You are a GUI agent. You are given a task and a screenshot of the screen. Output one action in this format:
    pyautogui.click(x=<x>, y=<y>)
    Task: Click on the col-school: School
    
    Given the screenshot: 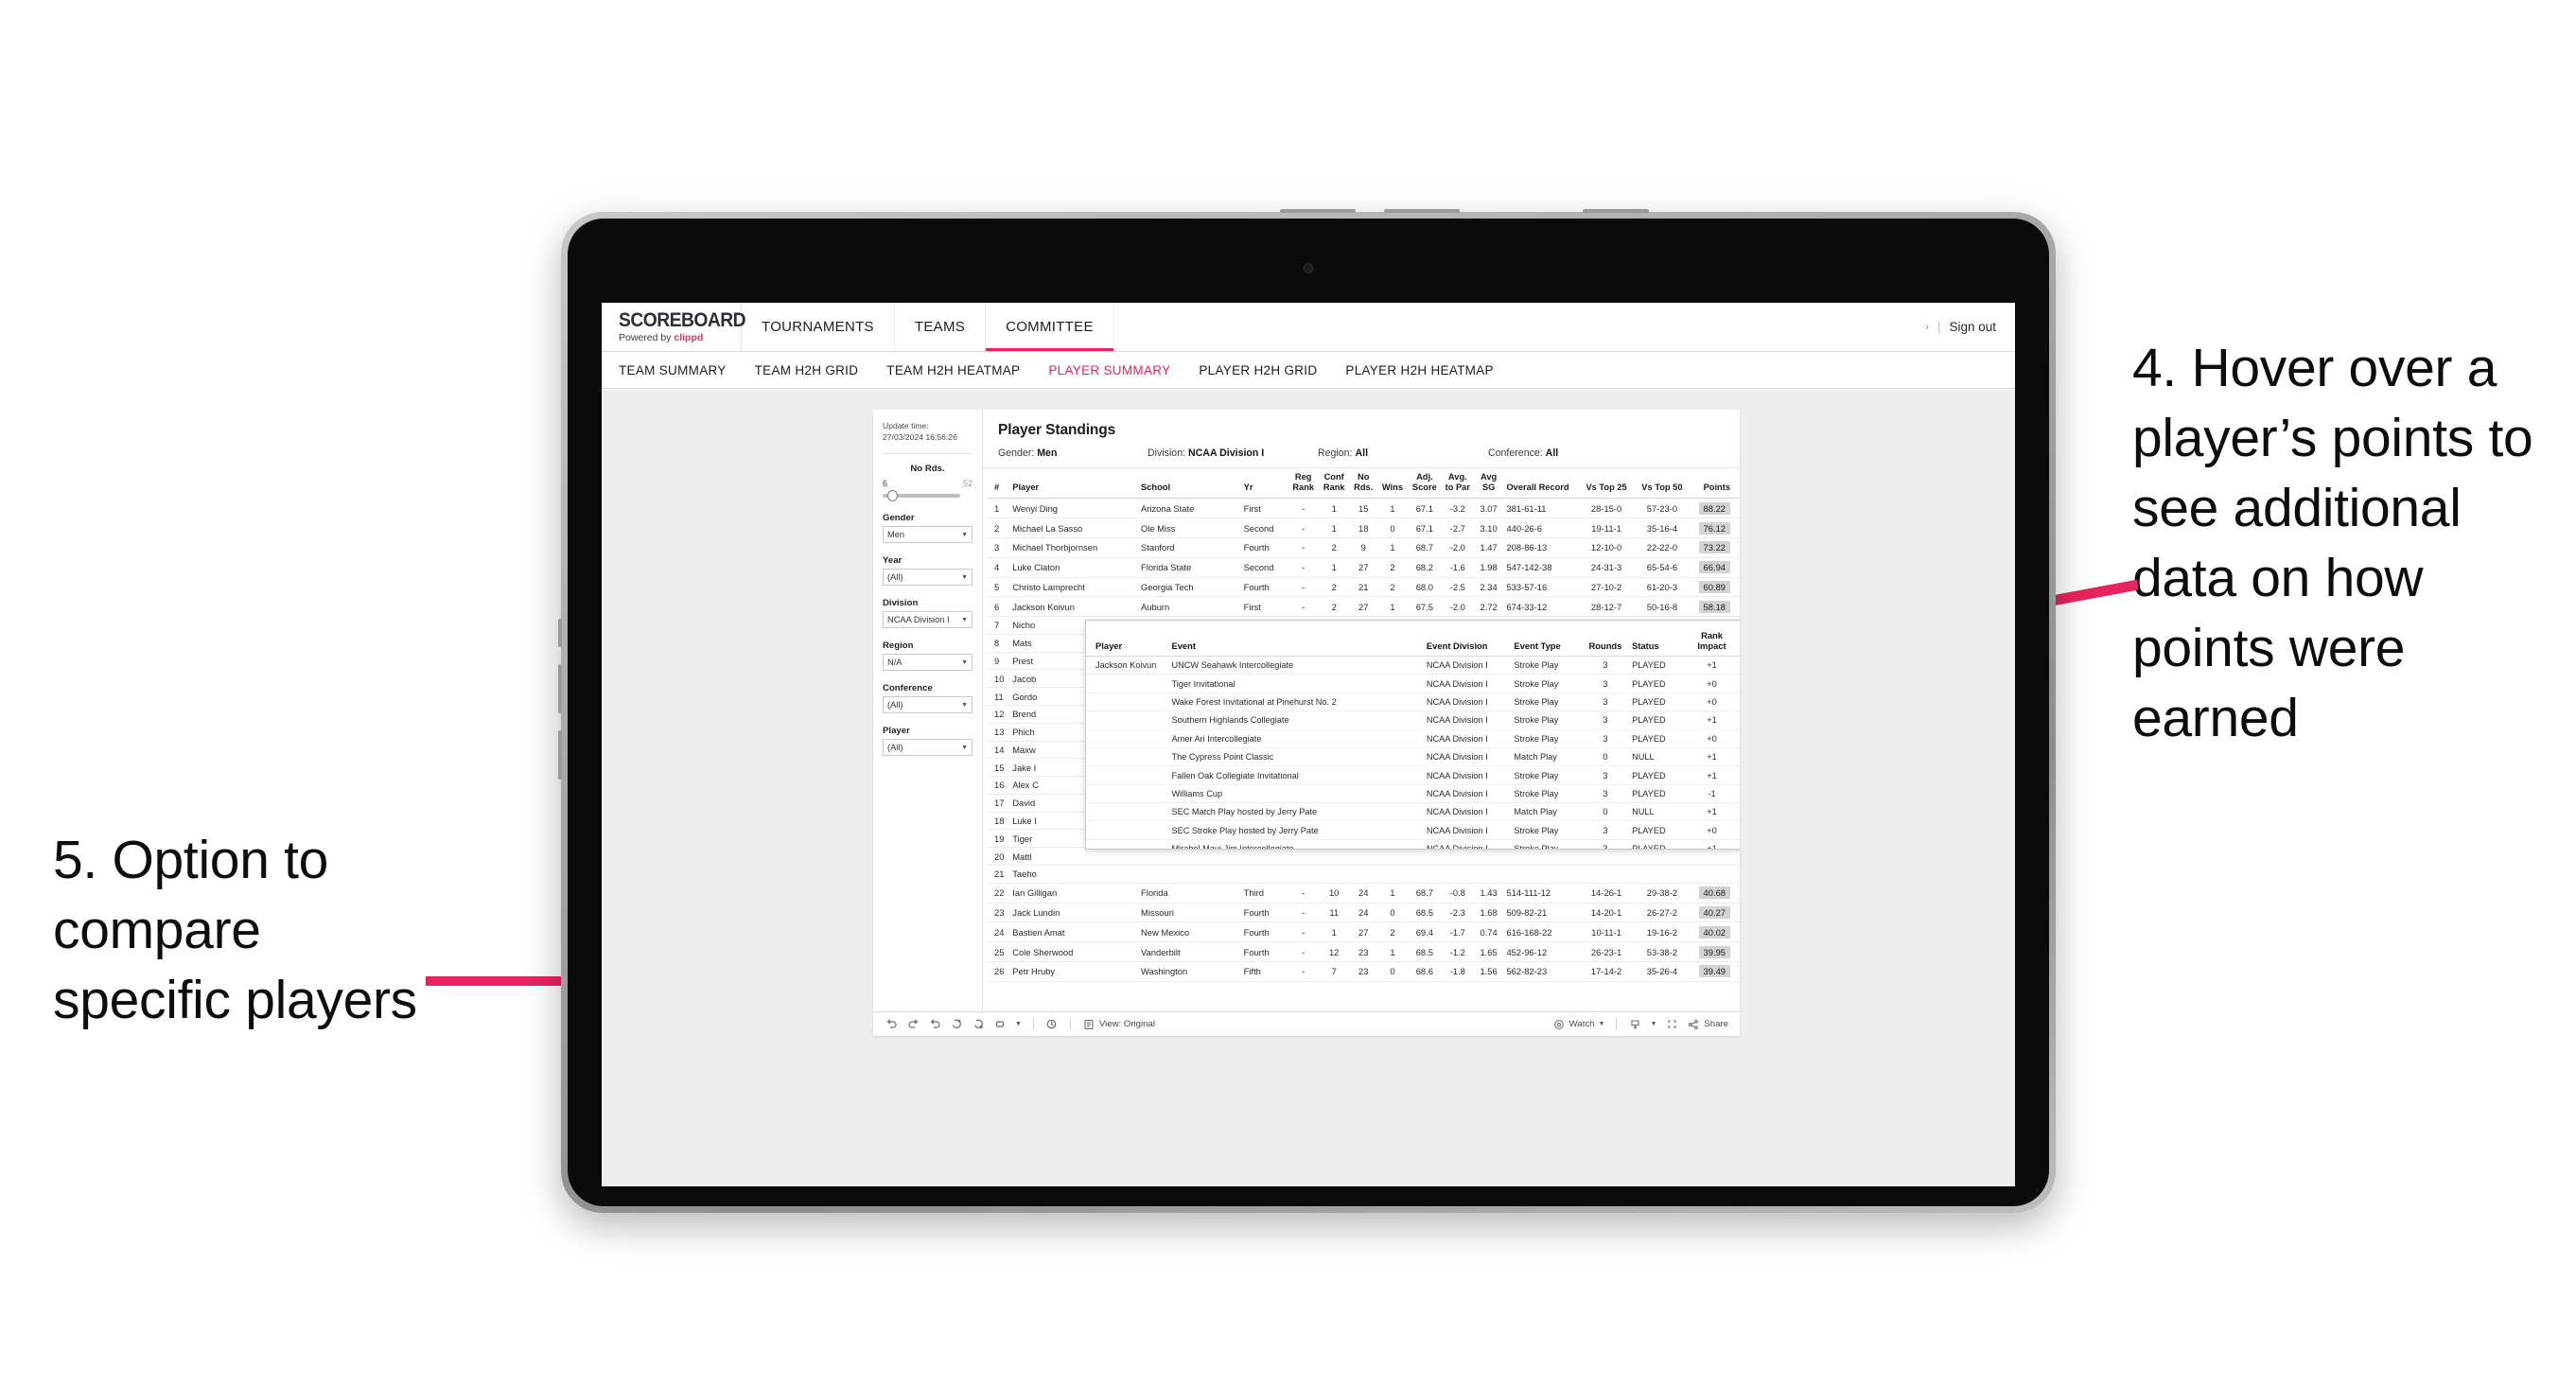 What is the action you would take?
    pyautogui.click(x=1190, y=484)
    